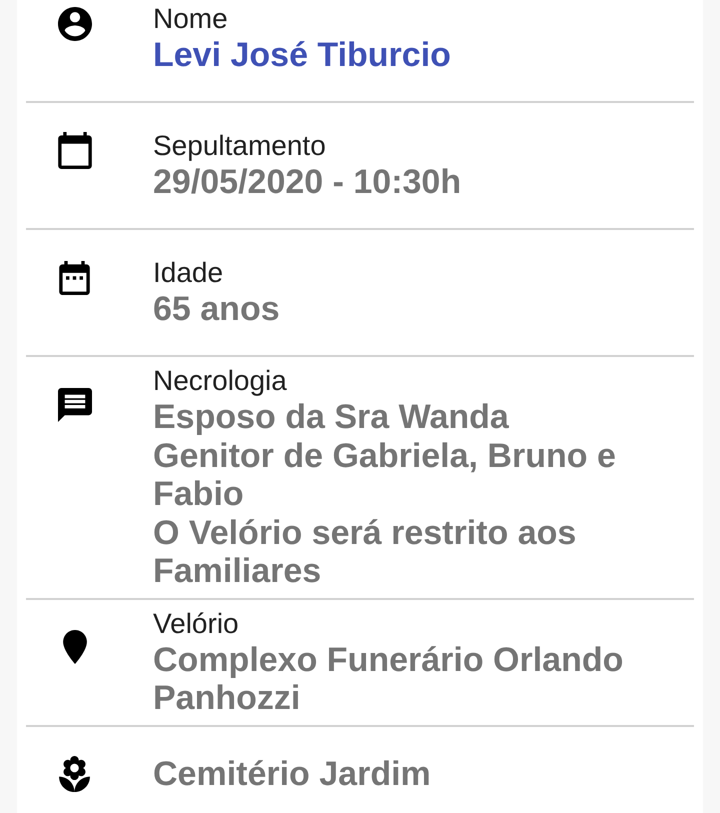 Image resolution: width=720 pixels, height=813 pixels. I want to click on field-label: Necrologia, so click(220, 381).